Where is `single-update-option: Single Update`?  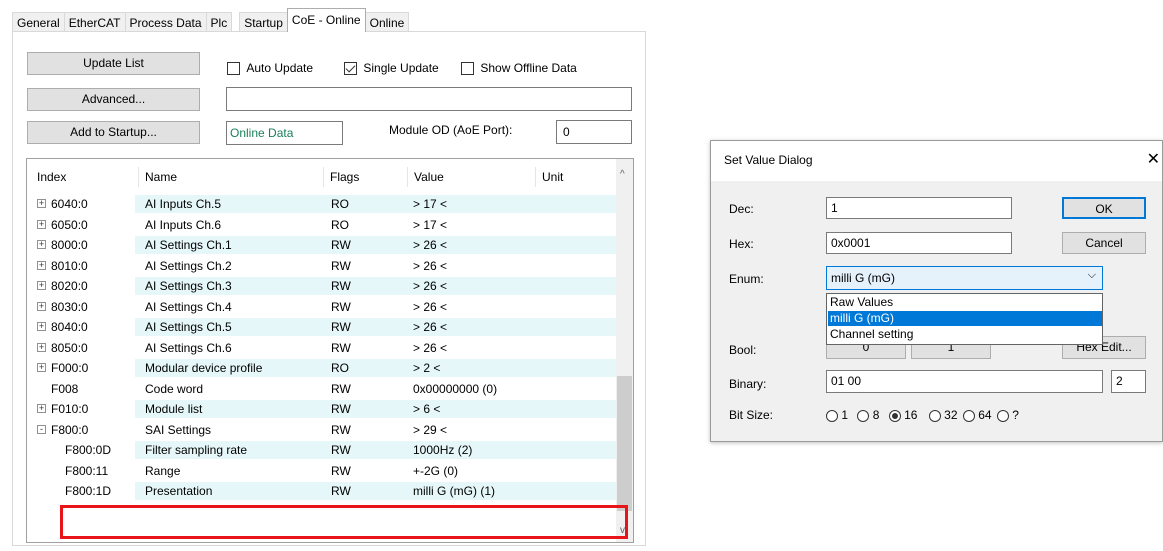
single-update-option: Single Update is located at coordinates (391, 68).